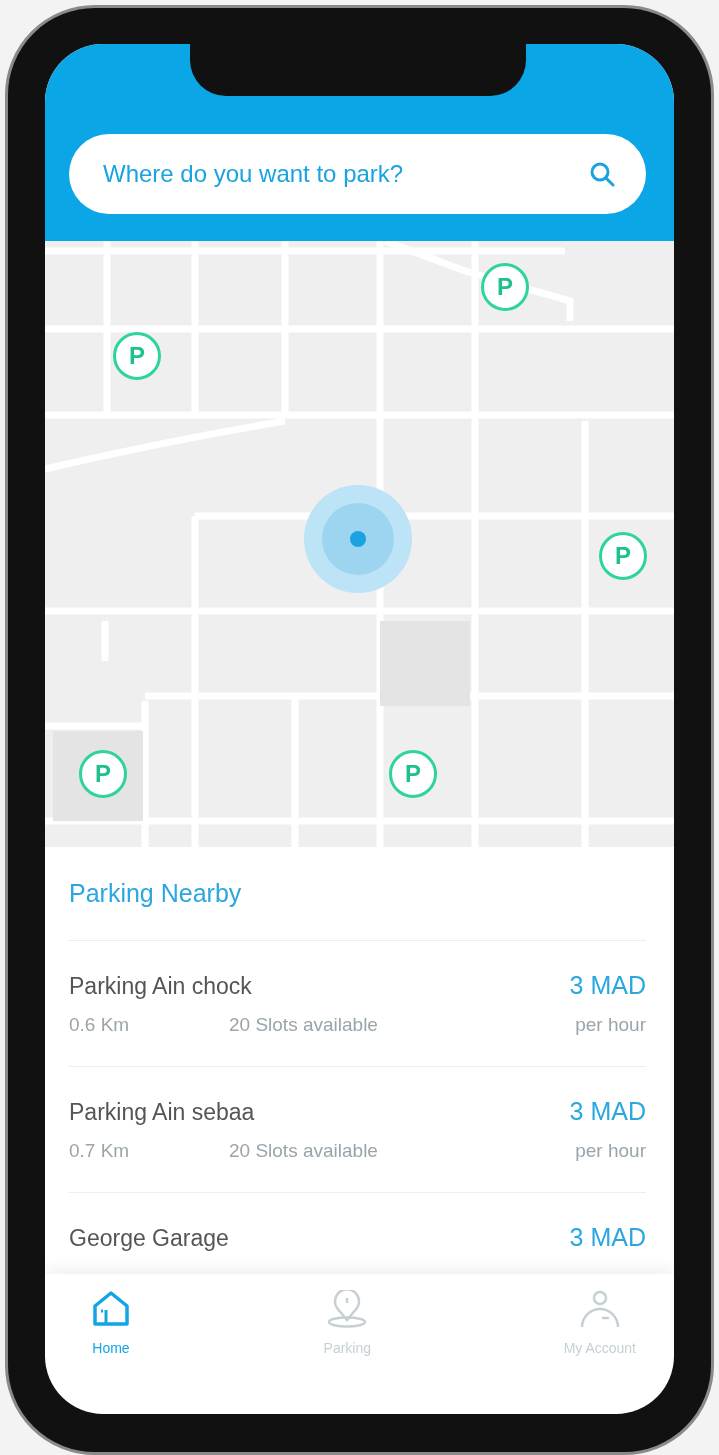 This screenshot has height=1455, width=719. What do you see at coordinates (357, 174) in the screenshot?
I see `search-field: Where do you want to park?` at bounding box center [357, 174].